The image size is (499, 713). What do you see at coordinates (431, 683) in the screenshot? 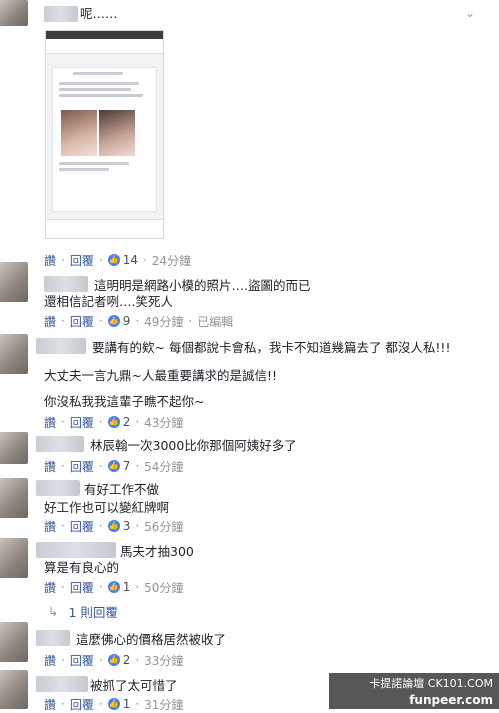
I see `watermark-ck101: 卡提諾論壇 CK101.COM` at bounding box center [431, 683].